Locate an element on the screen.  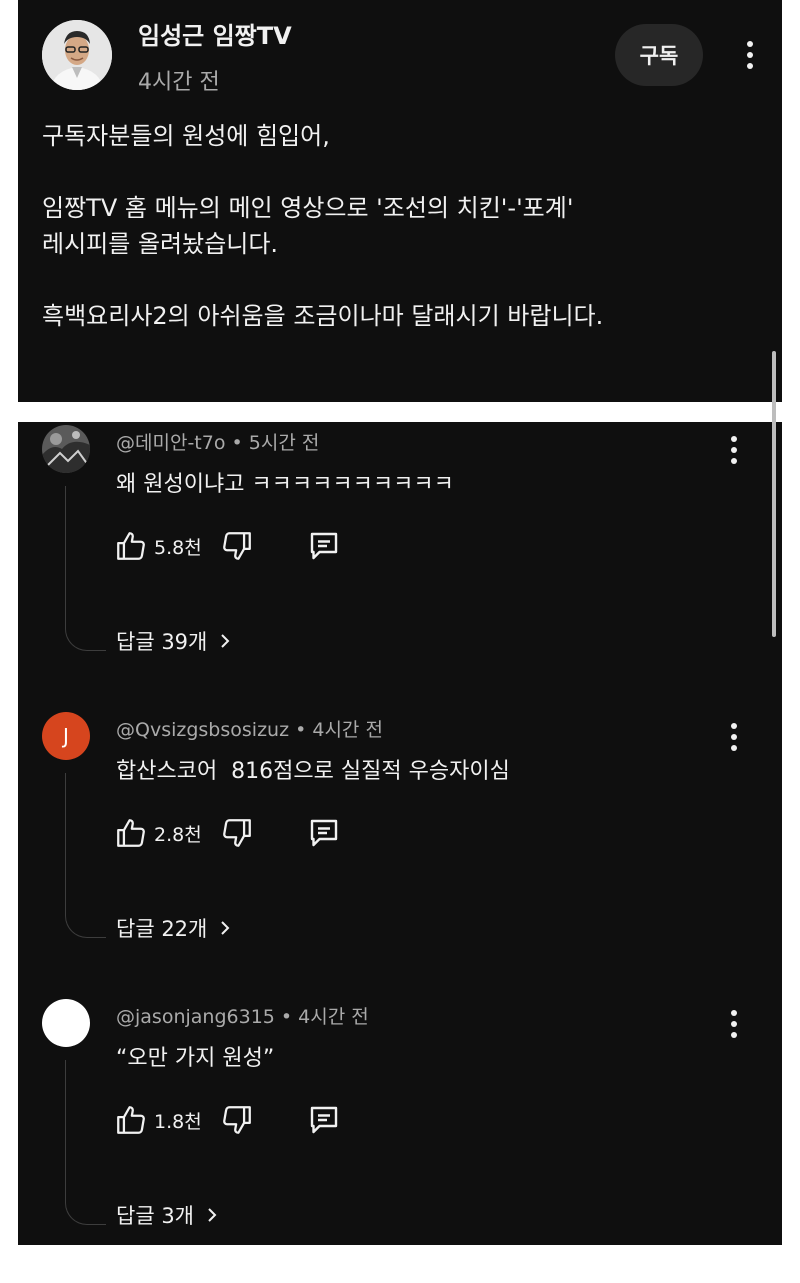
scrollbar is located at coordinates (774, 494).